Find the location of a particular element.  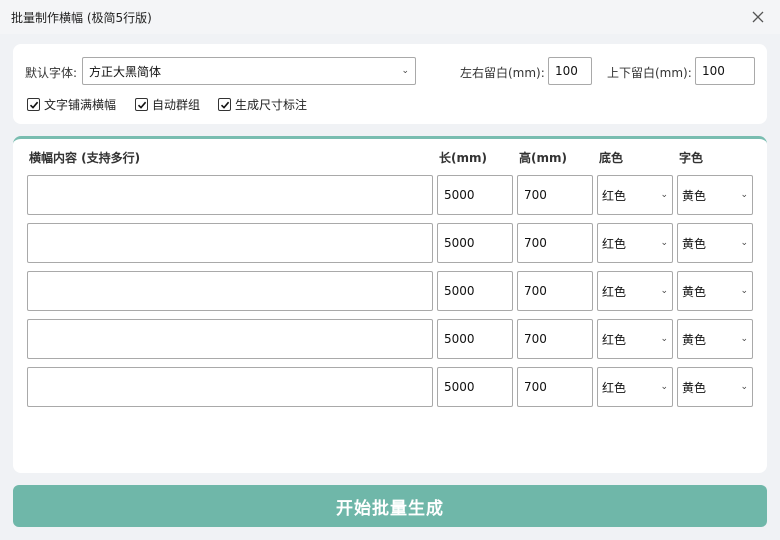

close-icon is located at coordinates (758, 17).